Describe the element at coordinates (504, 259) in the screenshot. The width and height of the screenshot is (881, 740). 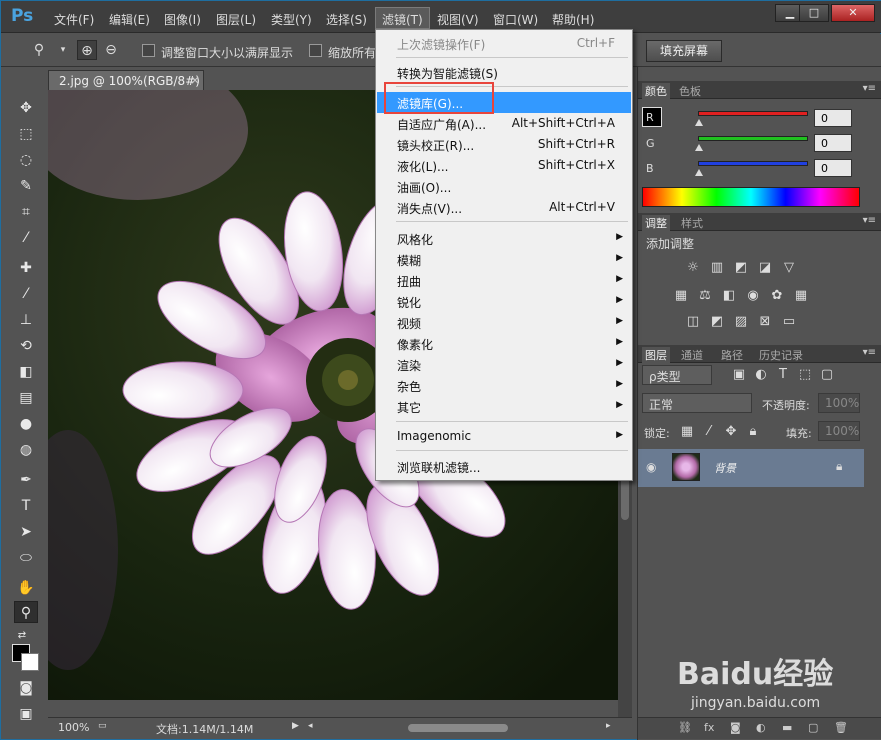
I see `menu-blur: 模糊 ▶` at that location.